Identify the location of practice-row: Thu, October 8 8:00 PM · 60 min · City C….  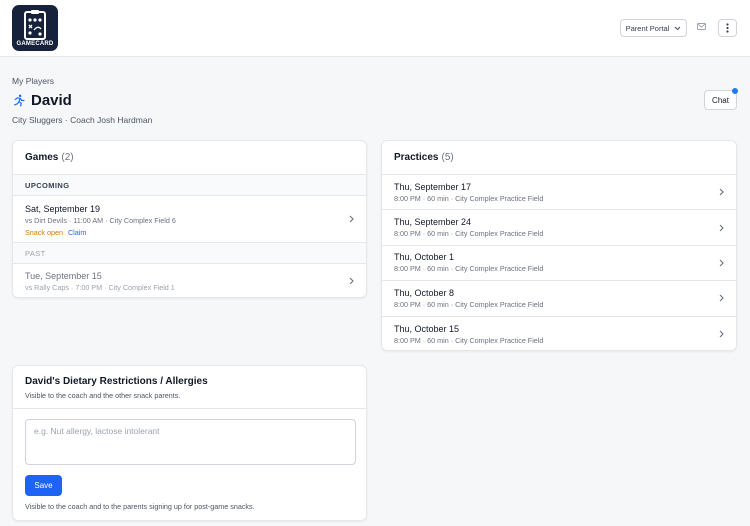
(559, 299).